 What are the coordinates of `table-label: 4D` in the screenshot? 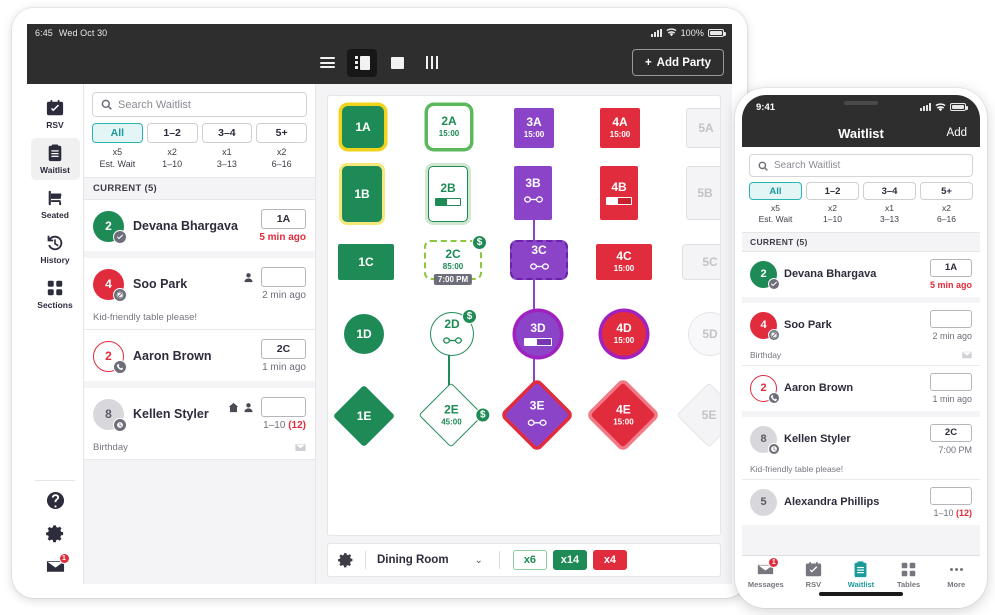 It's located at (624, 328).